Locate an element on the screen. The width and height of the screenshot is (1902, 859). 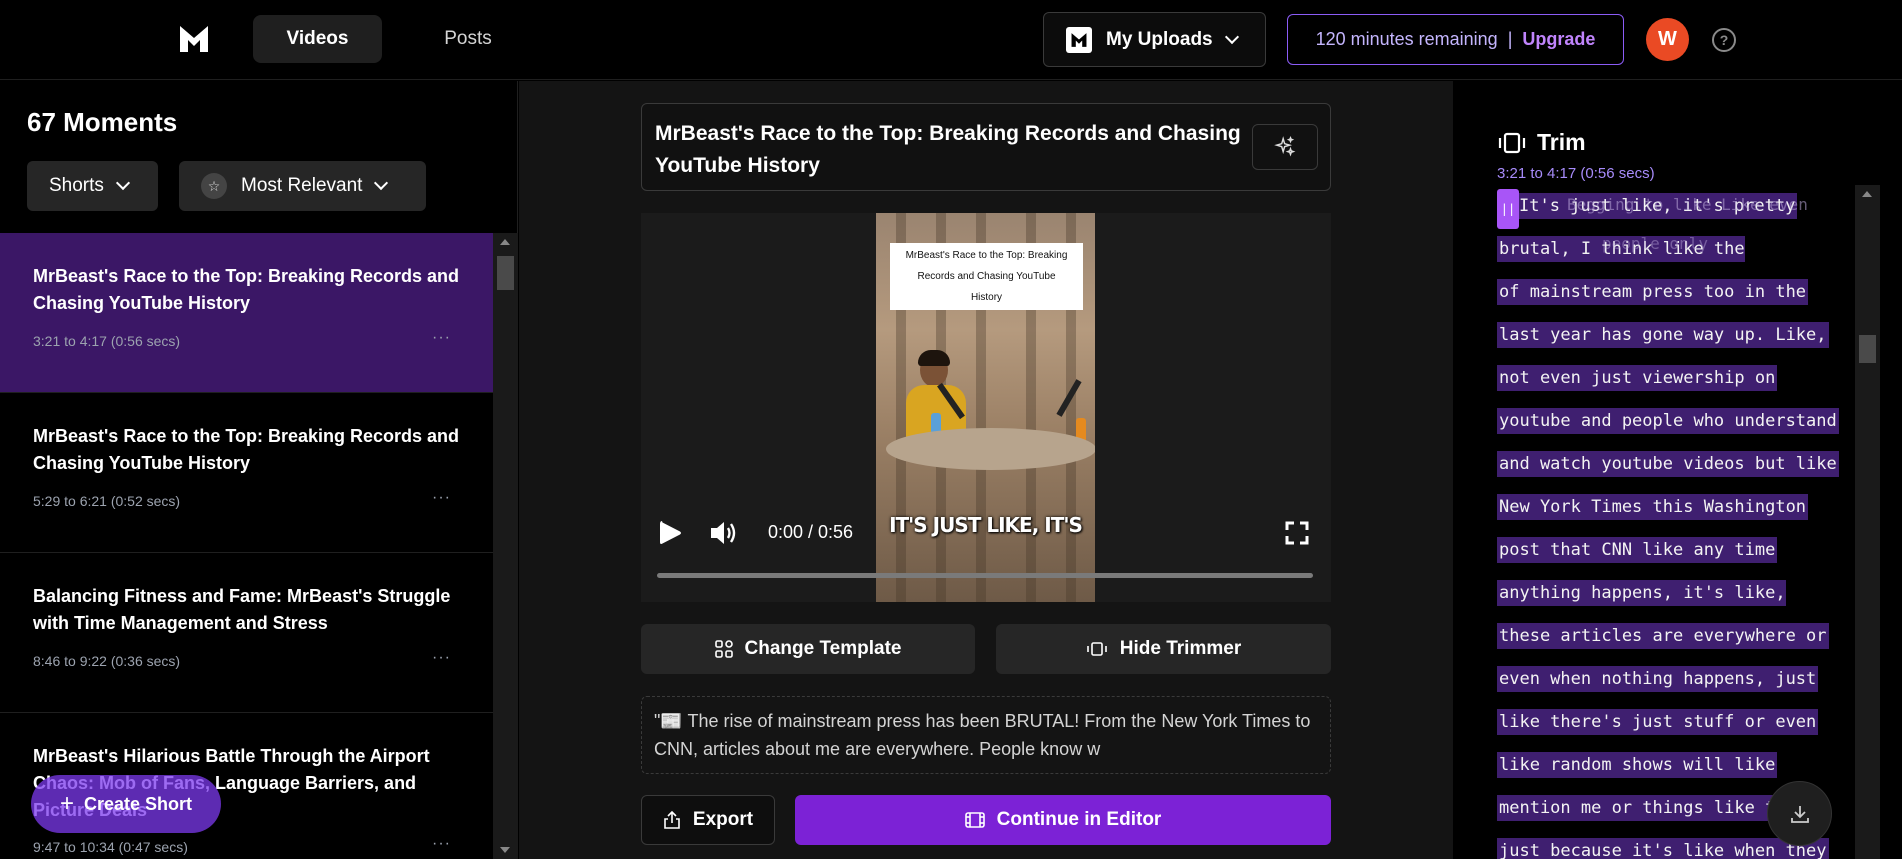
upgrade-banner-button: 120 minutes remaining | Upgrade is located at coordinates (1455, 39).